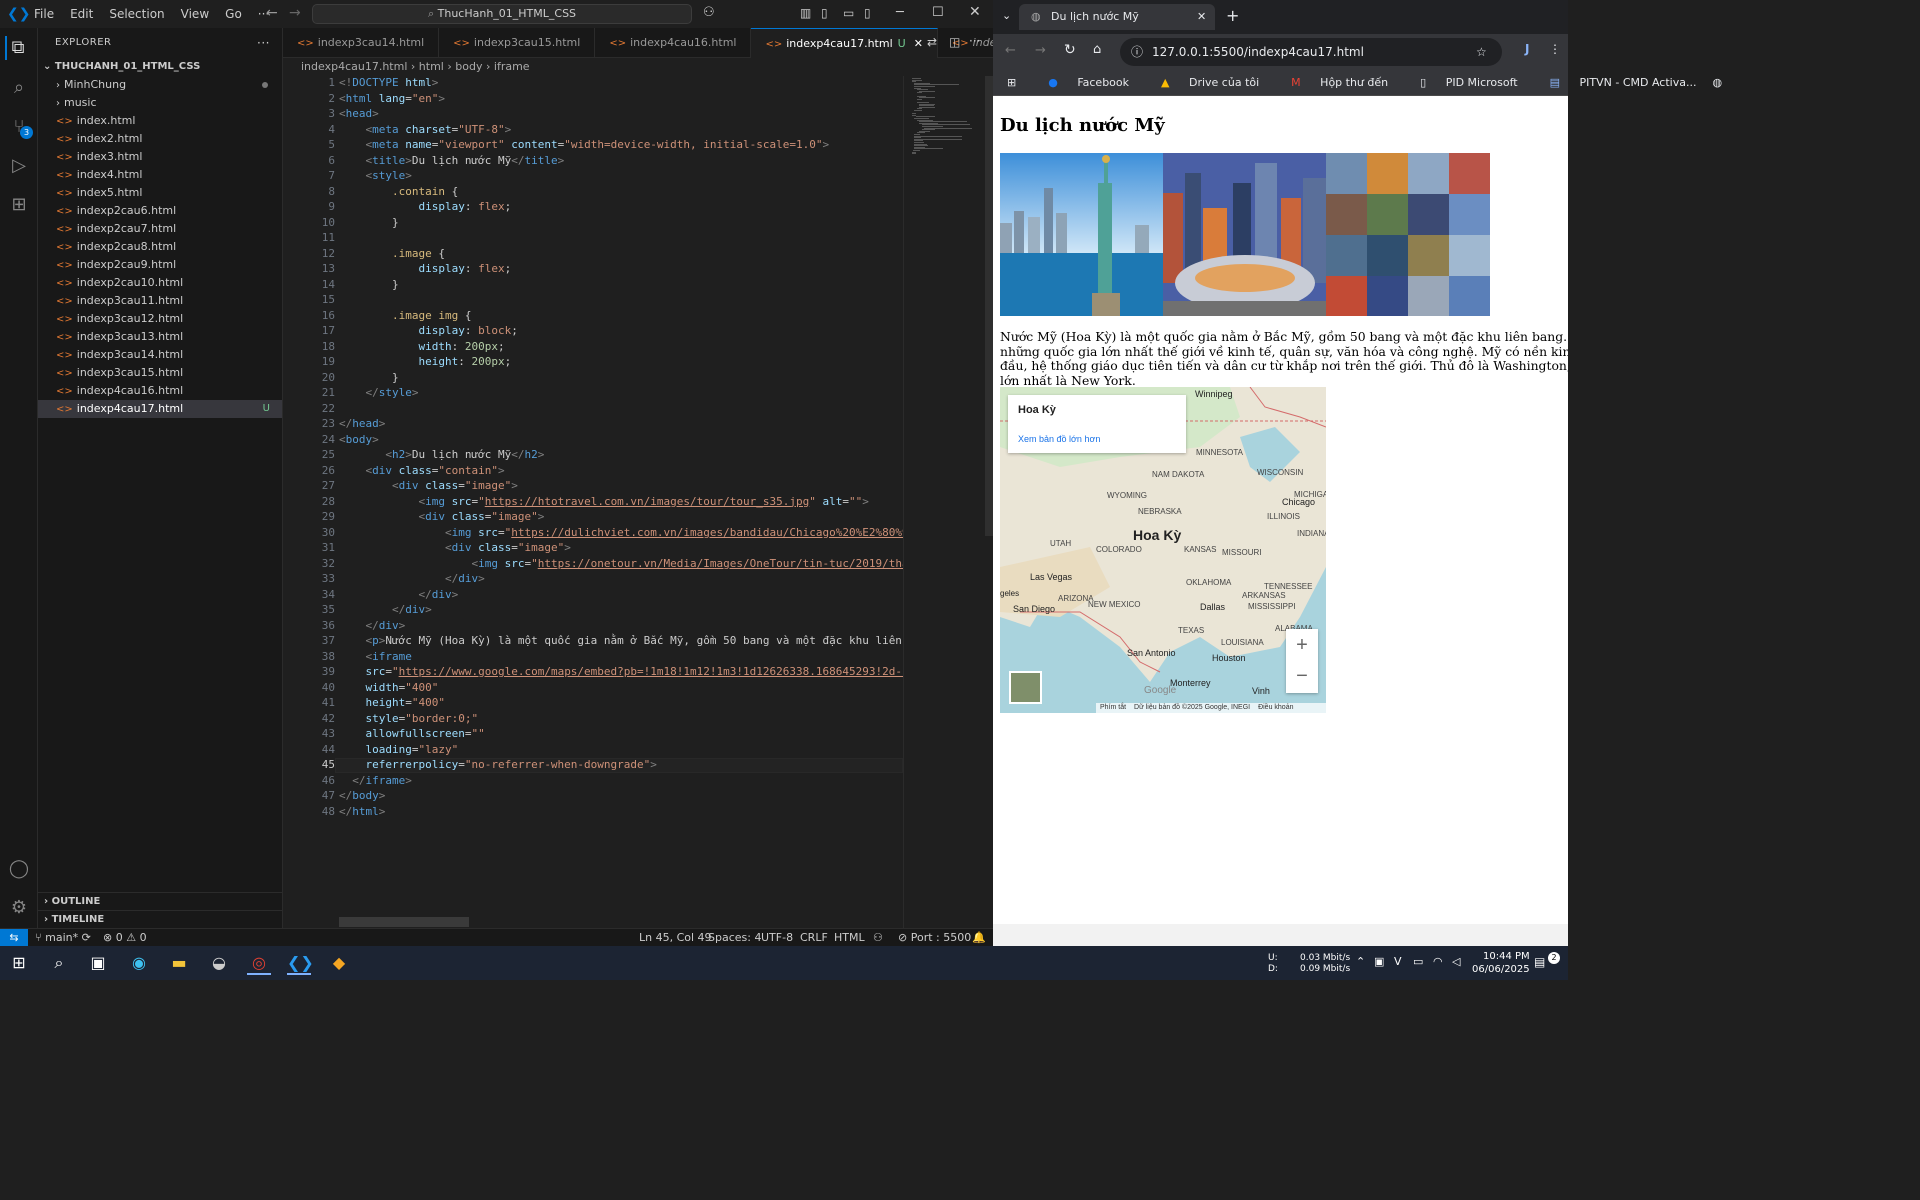 This screenshot has height=1200, width=1920. What do you see at coordinates (932, 42) in the screenshot?
I see `compare-icon: ⇄` at bounding box center [932, 42].